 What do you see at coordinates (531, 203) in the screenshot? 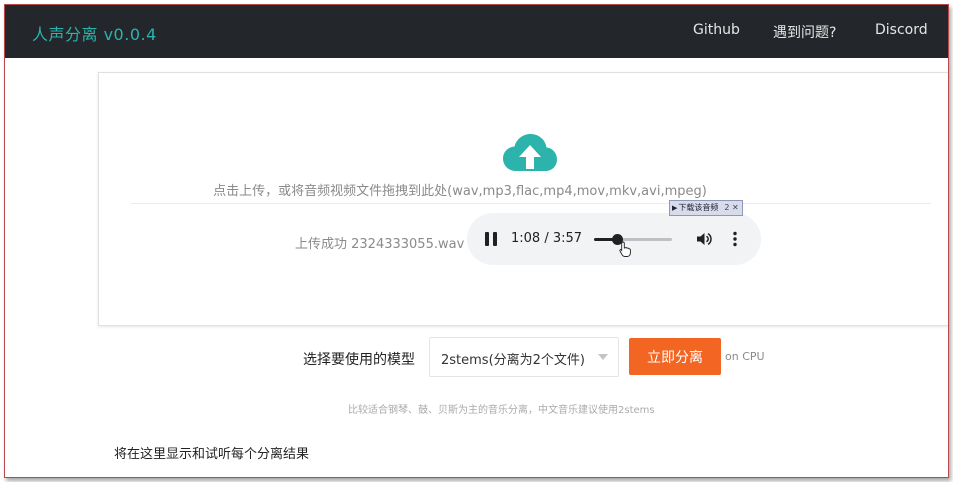
I see `divider` at bounding box center [531, 203].